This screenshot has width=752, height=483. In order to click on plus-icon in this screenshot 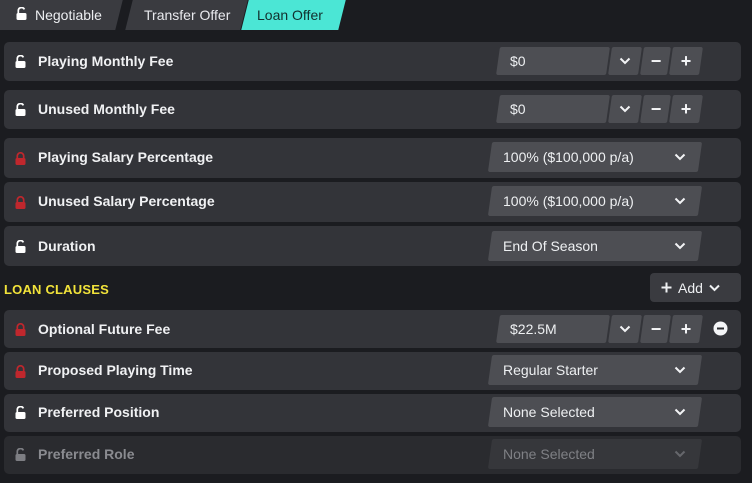, I will do `click(666, 287)`.